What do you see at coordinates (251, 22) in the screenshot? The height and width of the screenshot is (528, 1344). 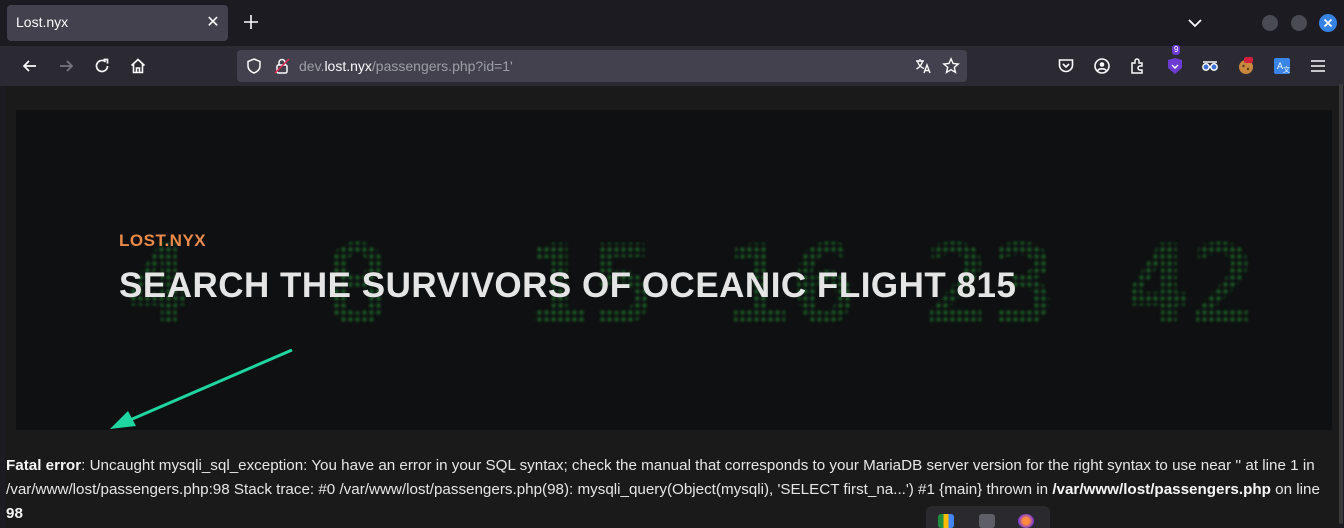 I see `new-tab-icon` at bounding box center [251, 22].